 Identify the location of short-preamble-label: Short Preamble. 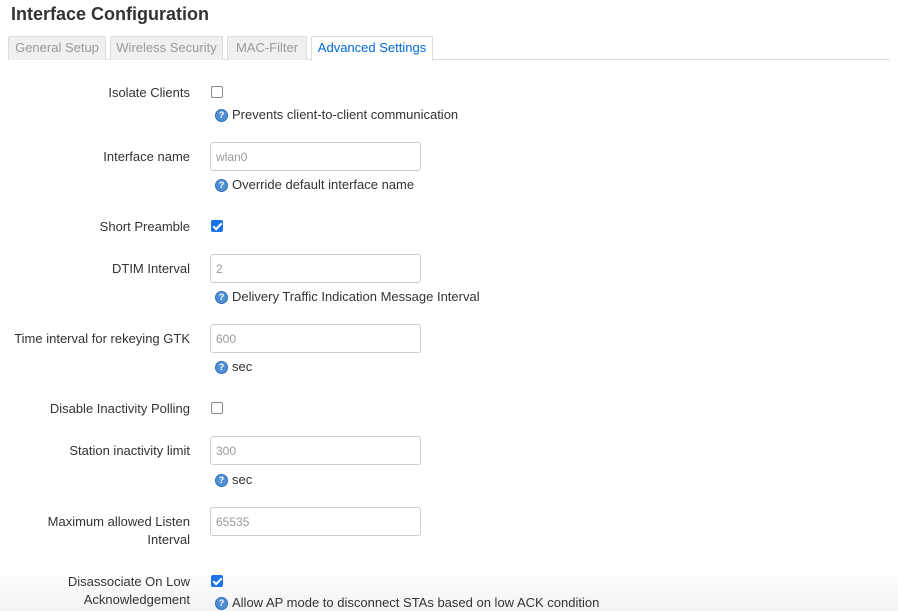
(144, 226).